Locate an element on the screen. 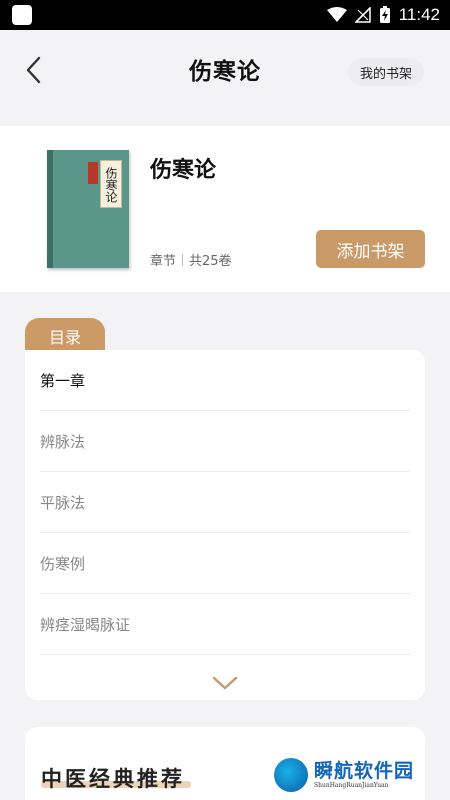 The width and height of the screenshot is (450, 800). chevron-down-icon is located at coordinates (225, 683).